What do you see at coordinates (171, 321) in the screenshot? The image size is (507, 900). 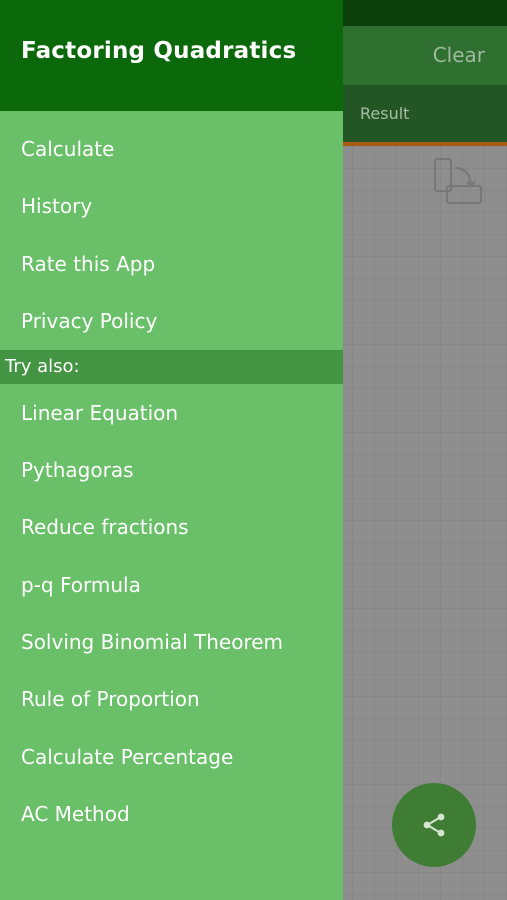 I see `menu-item-privacy-policy: Privacy Policy` at bounding box center [171, 321].